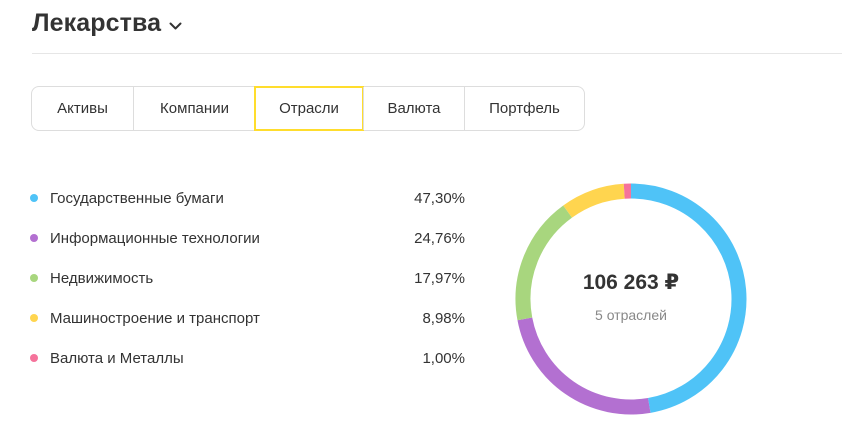  Describe the element at coordinates (82, 108) in the screenshot. I see `tab-assets: Активы` at that location.